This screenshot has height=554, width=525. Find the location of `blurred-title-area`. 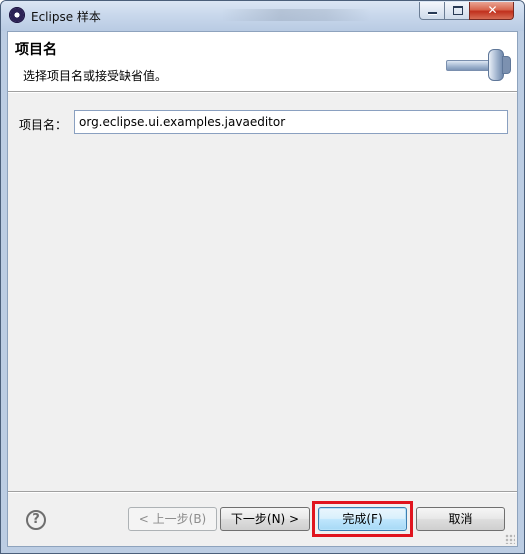

blurred-title-area is located at coordinates (296, 15).